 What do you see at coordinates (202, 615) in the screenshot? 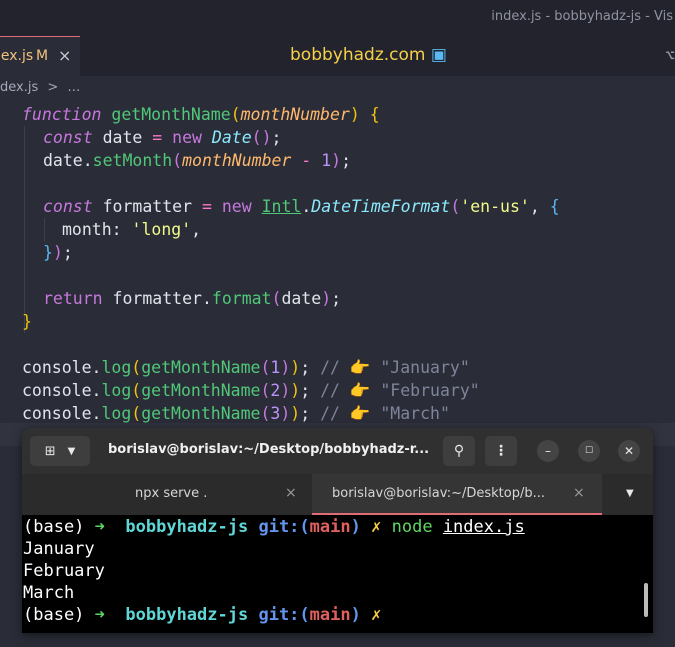
I see `terminal-prompt-line: (base) ➜ bobbyhadz-js git:(main) ✗` at bounding box center [202, 615].